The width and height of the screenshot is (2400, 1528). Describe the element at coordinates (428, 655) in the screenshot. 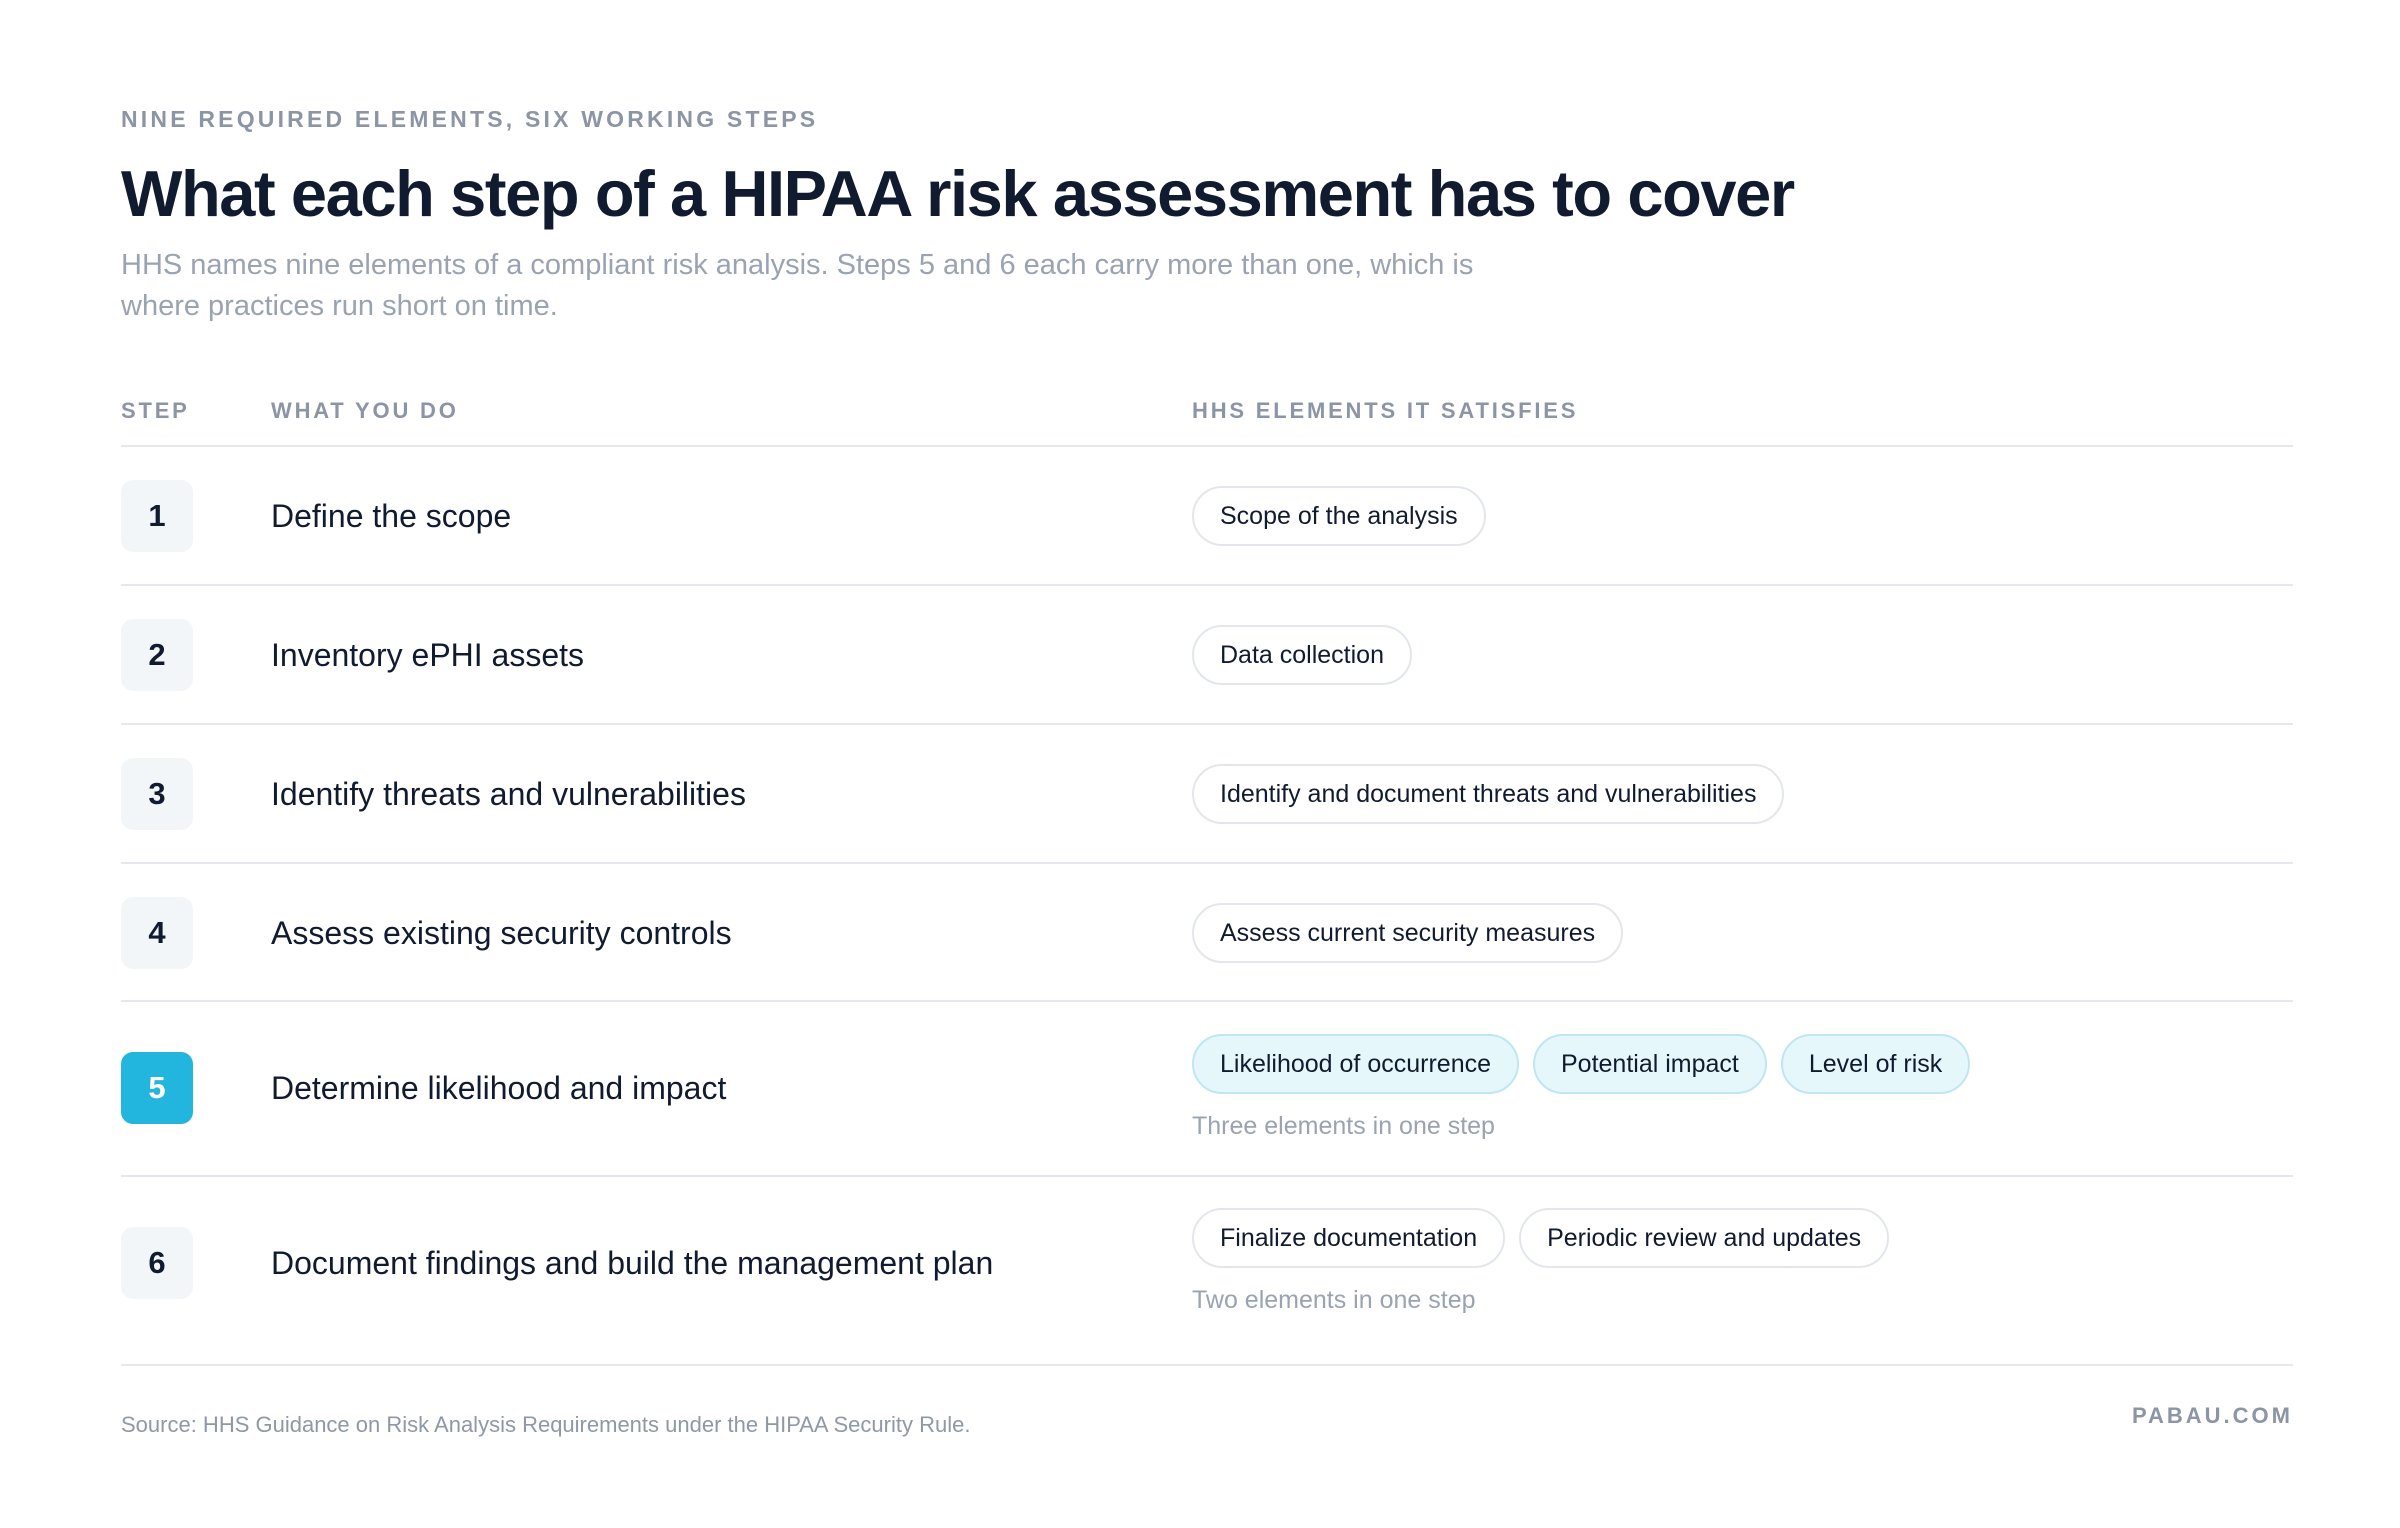

I see `step-action: Inventory ePHI assets` at that location.